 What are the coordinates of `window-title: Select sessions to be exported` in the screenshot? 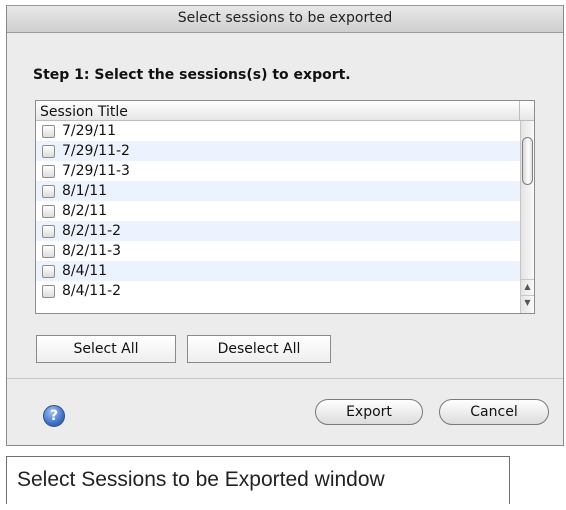 It's located at (285, 19).